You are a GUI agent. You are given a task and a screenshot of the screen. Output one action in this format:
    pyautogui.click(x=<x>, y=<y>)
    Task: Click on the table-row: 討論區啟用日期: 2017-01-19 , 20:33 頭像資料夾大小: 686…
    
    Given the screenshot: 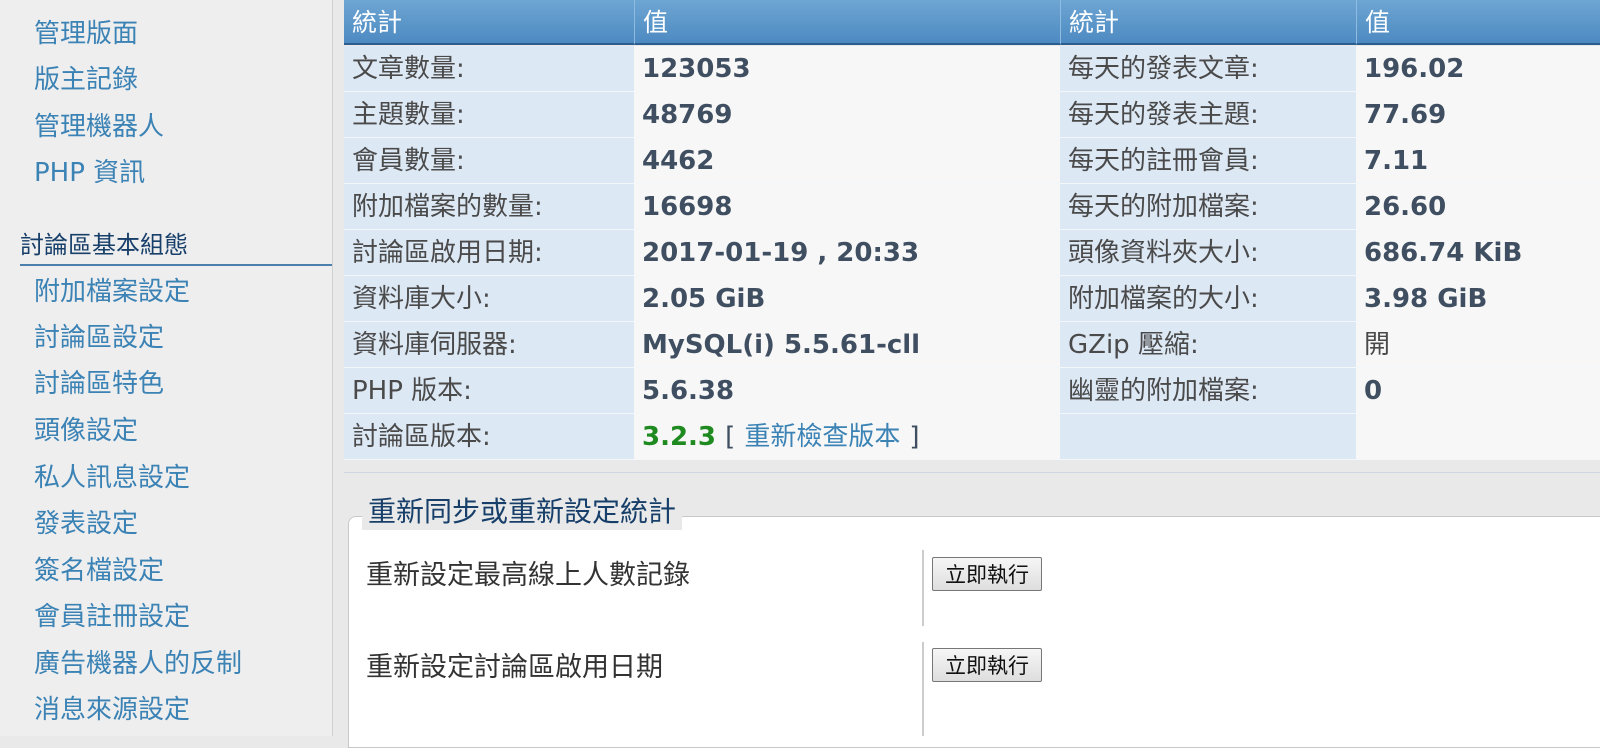 What is the action you would take?
    pyautogui.click(x=972, y=253)
    